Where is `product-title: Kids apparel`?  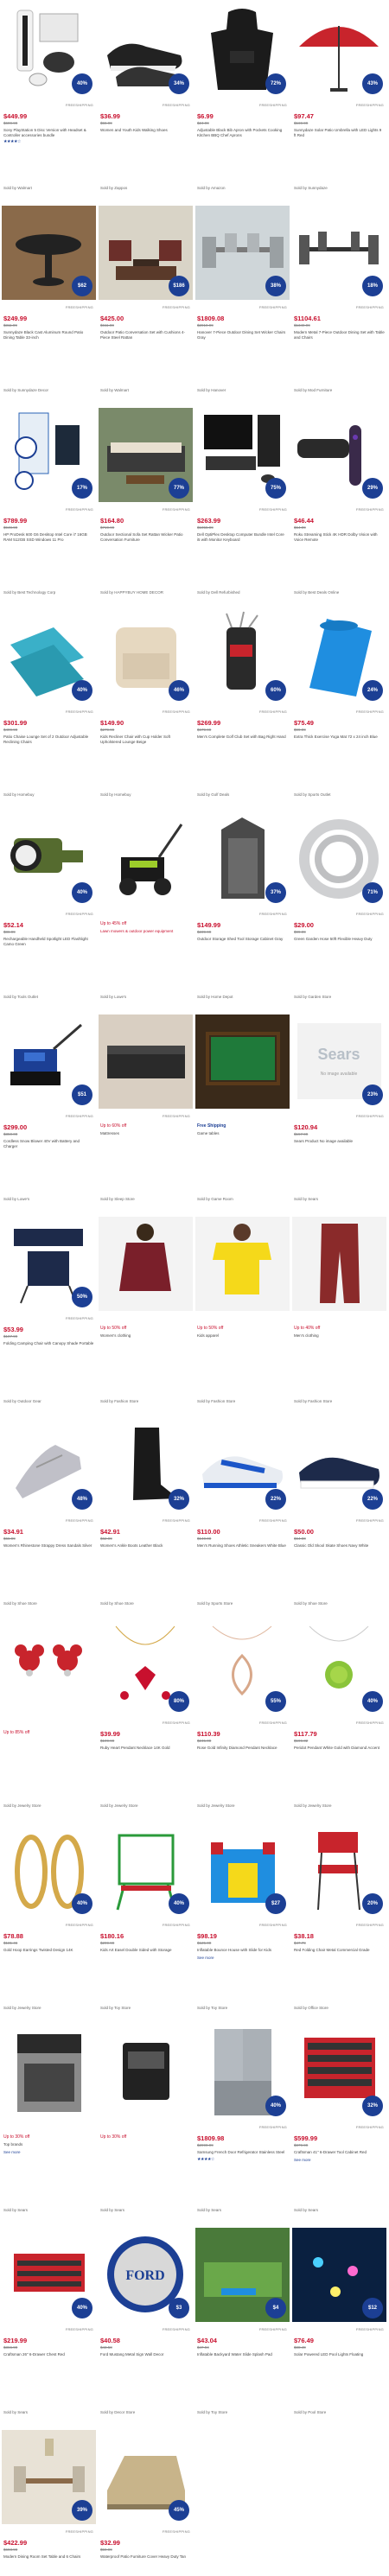
product-title: Kids apparel is located at coordinates (243, 1336).